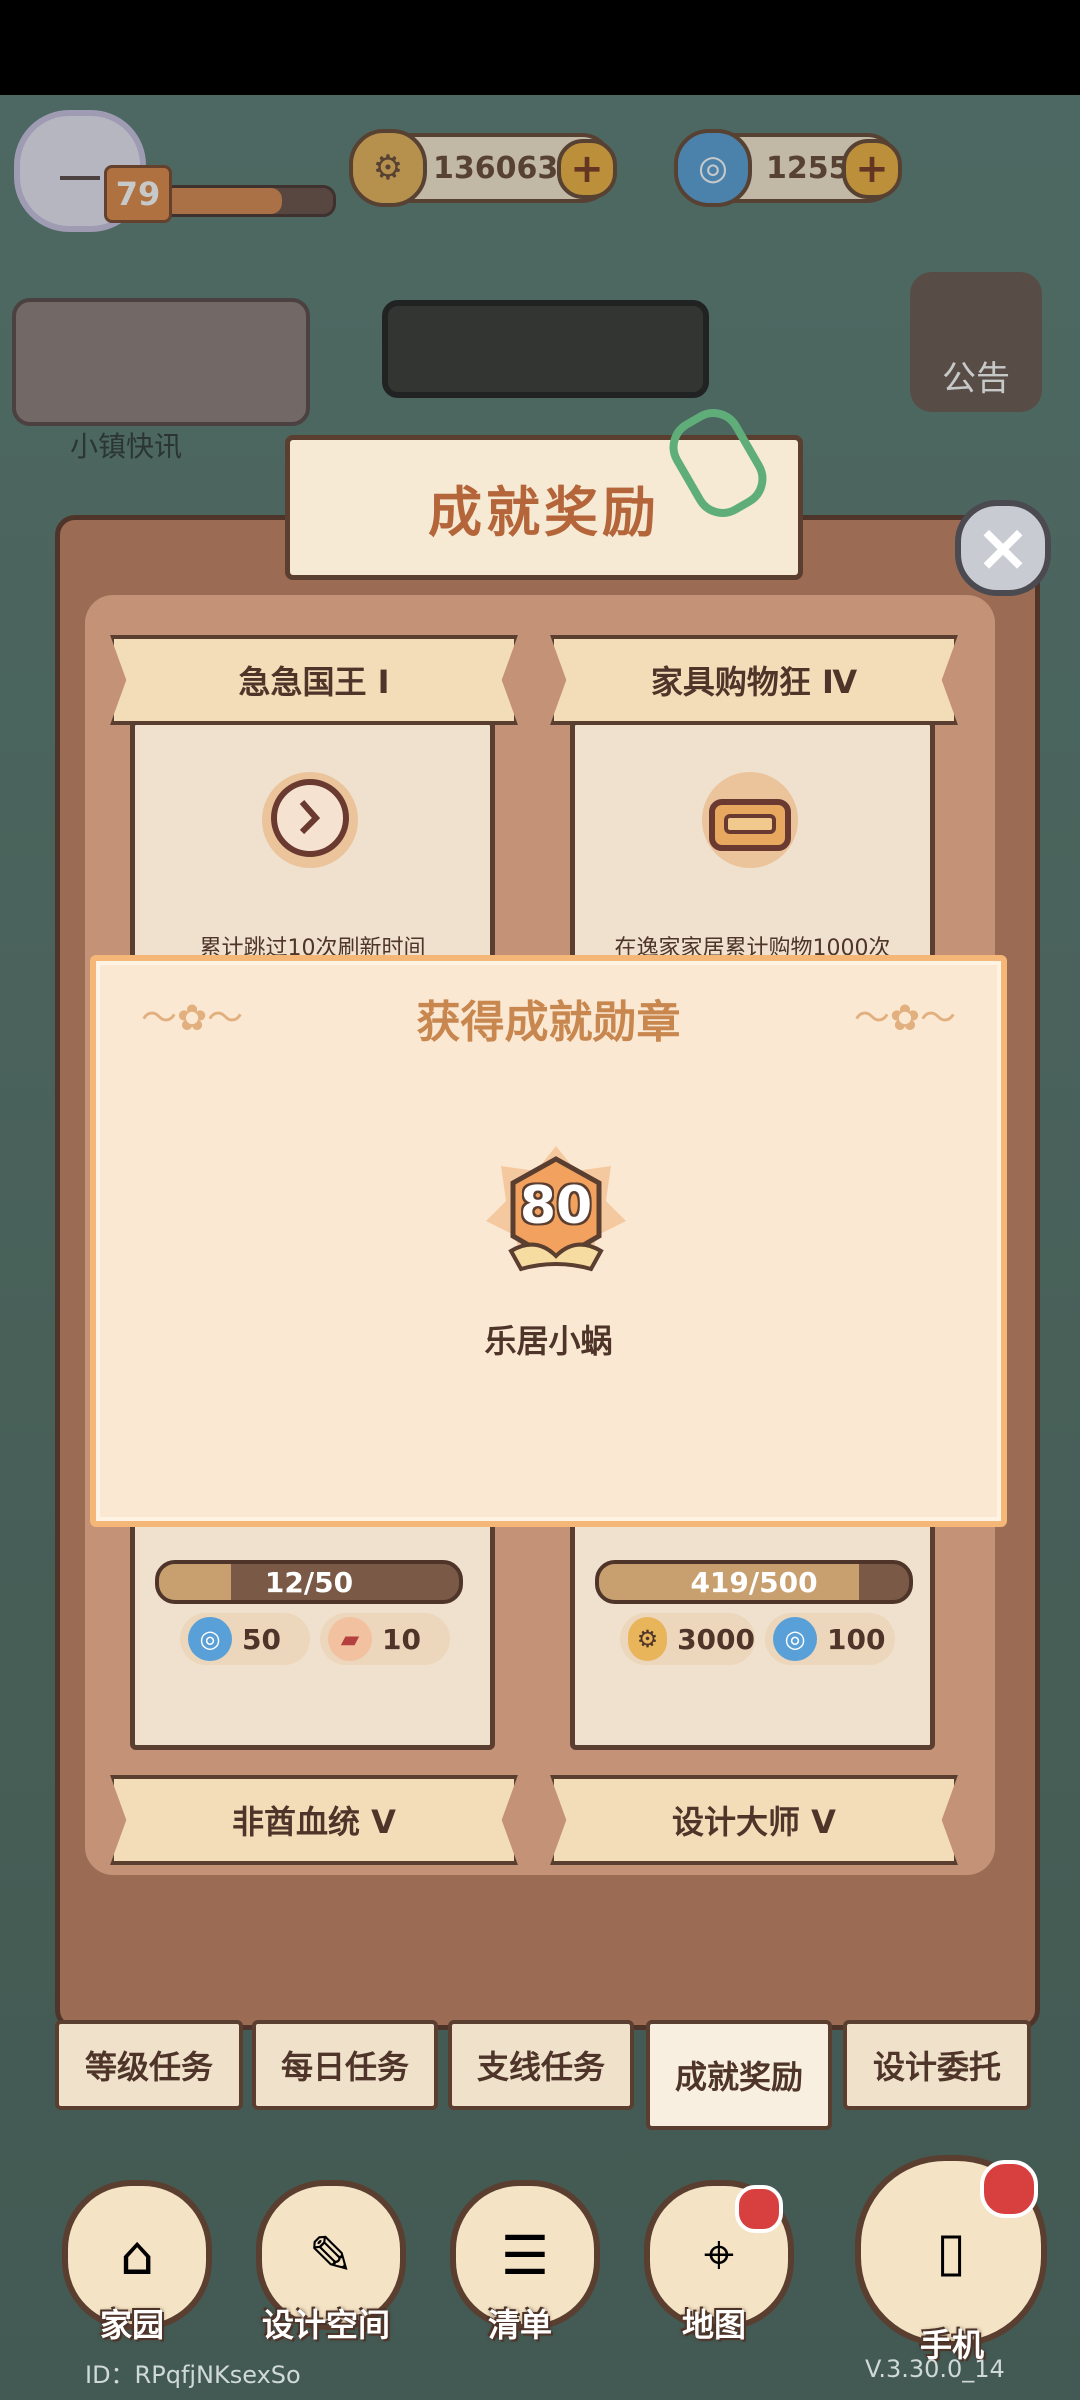 This screenshot has width=1080, height=2400. I want to click on tab-side-tasks: 支线任务, so click(541, 2065).